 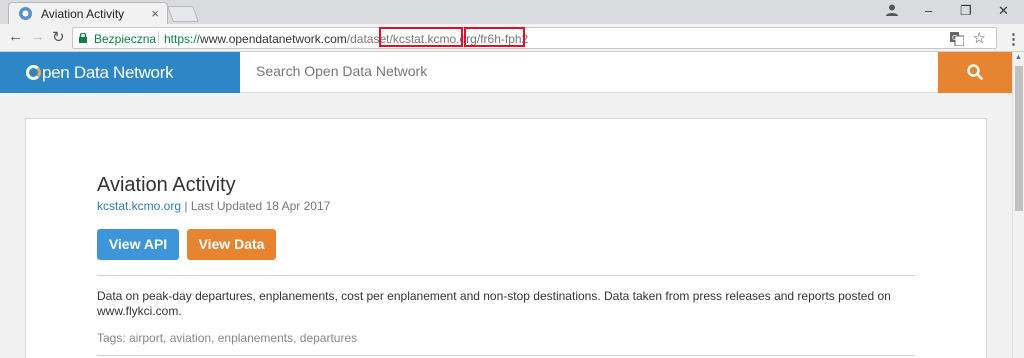 What do you see at coordinates (125, 39) in the screenshot?
I see `secure-label: Bezpieczna` at bounding box center [125, 39].